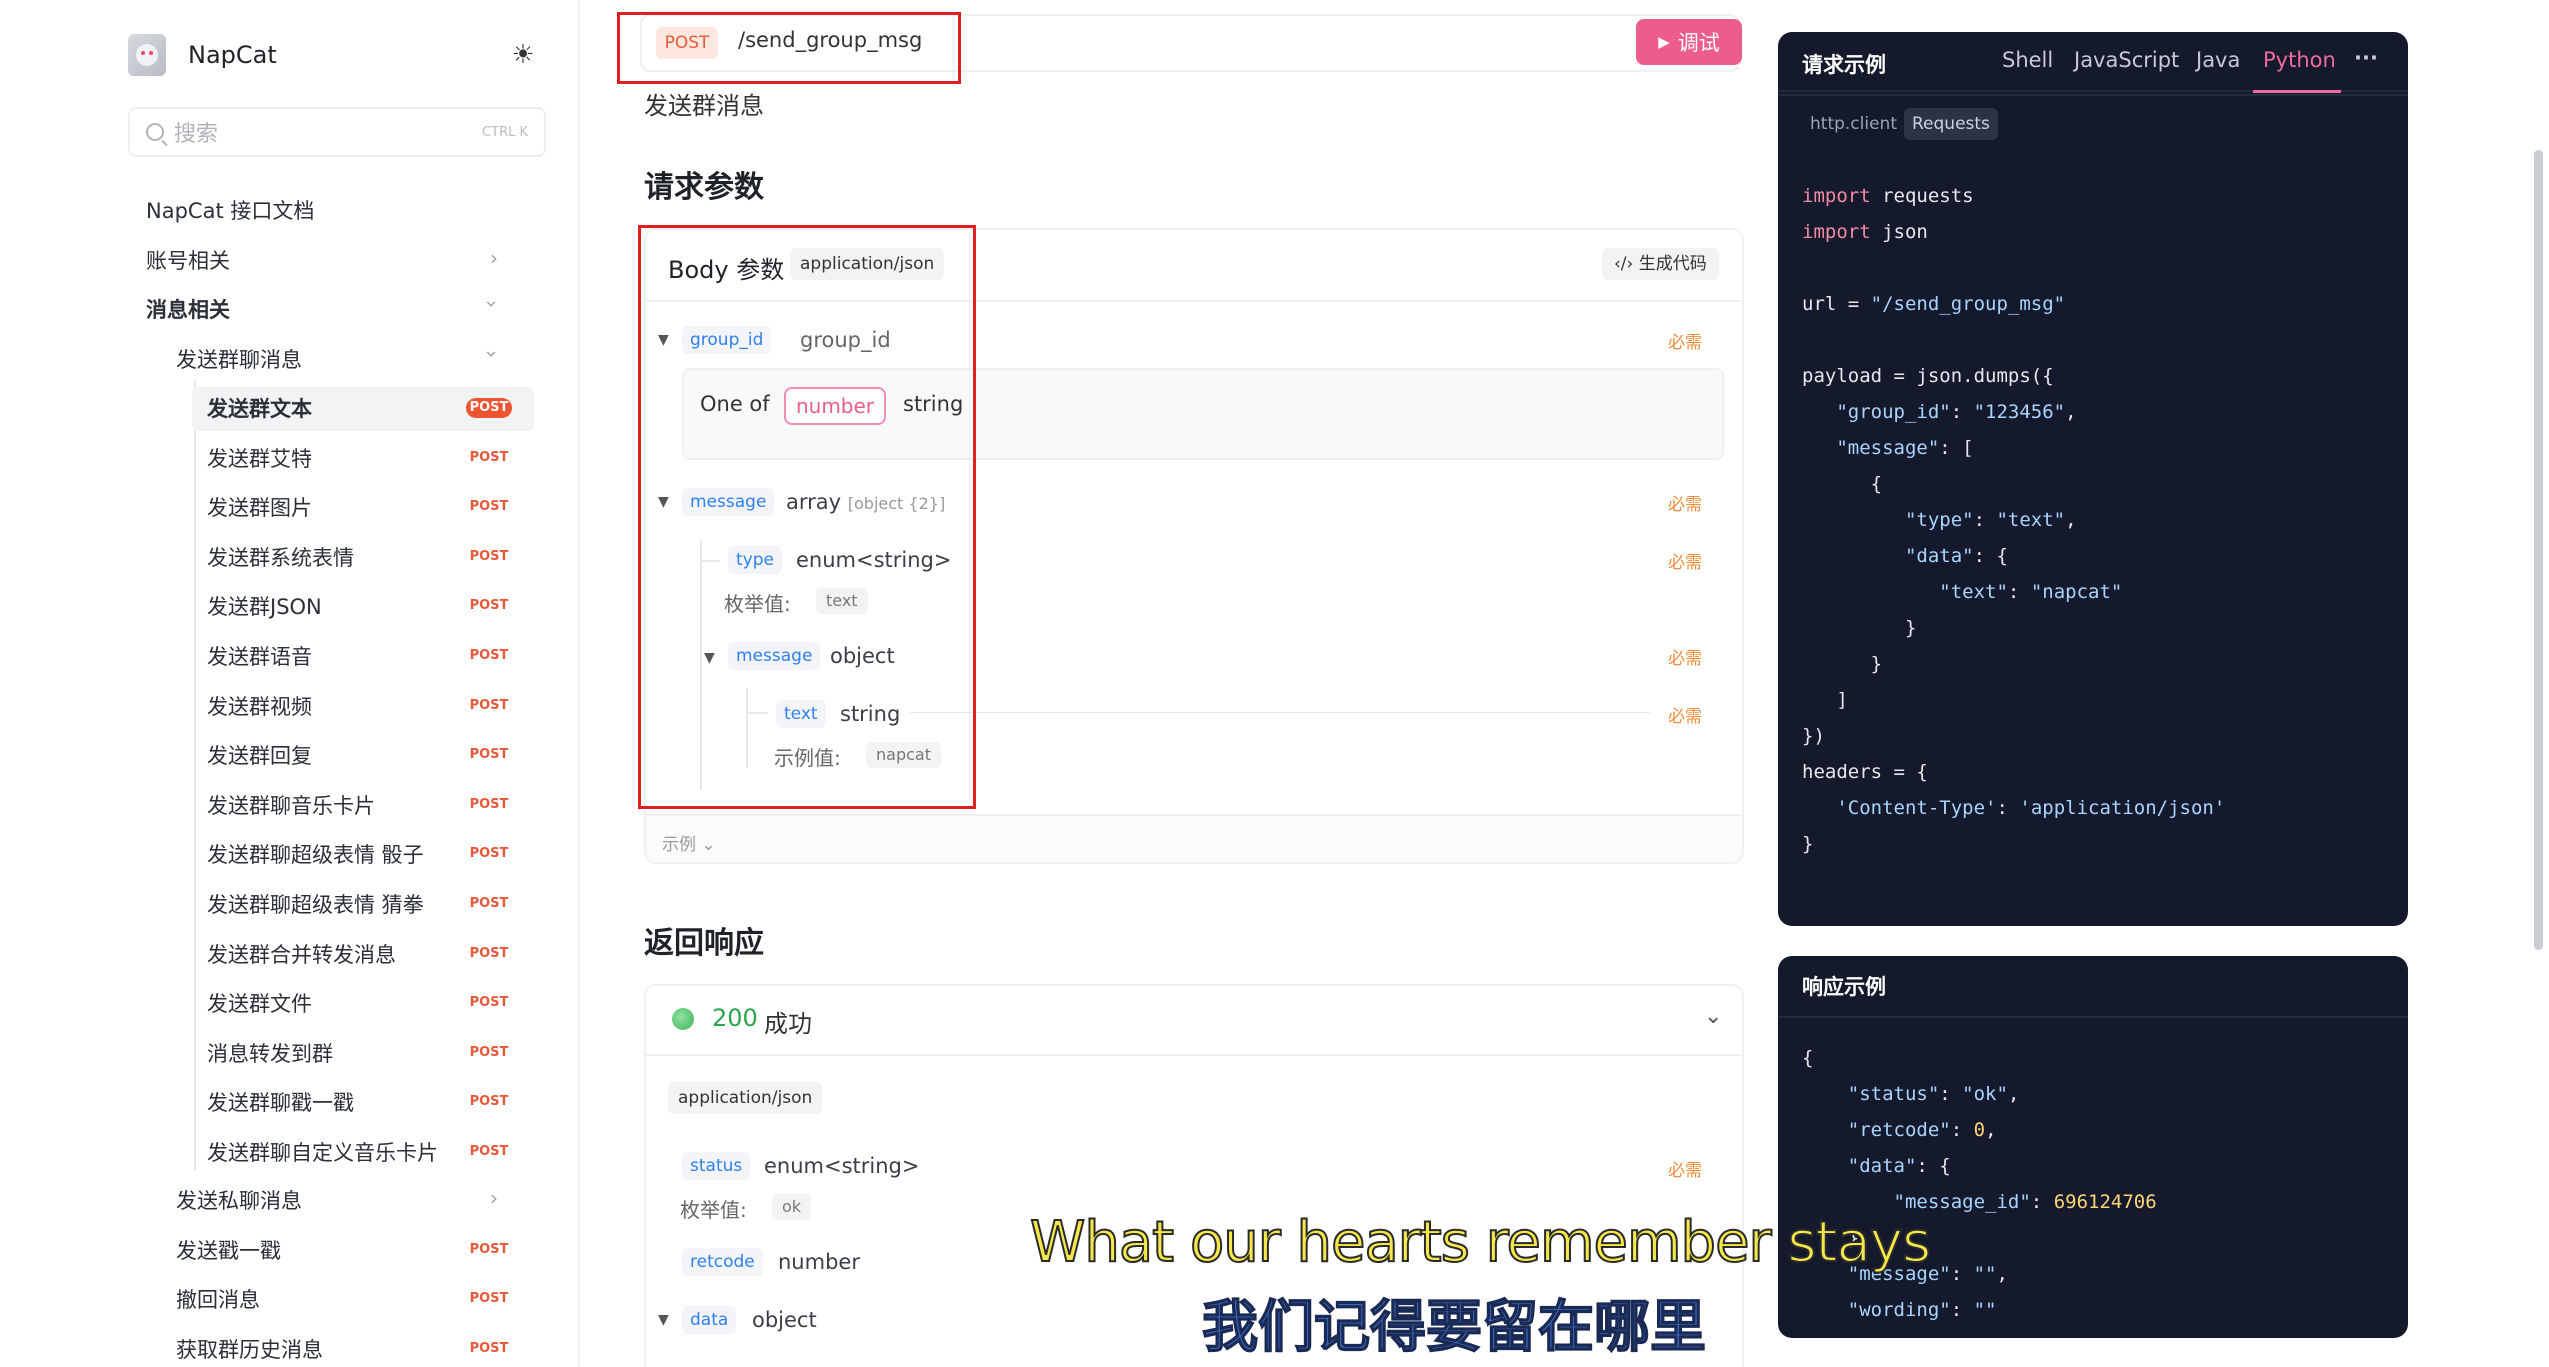 Image resolution: width=2549 pixels, height=1367 pixels. I want to click on sidebar-endpoint-item: 发送群视频, so click(259, 706).